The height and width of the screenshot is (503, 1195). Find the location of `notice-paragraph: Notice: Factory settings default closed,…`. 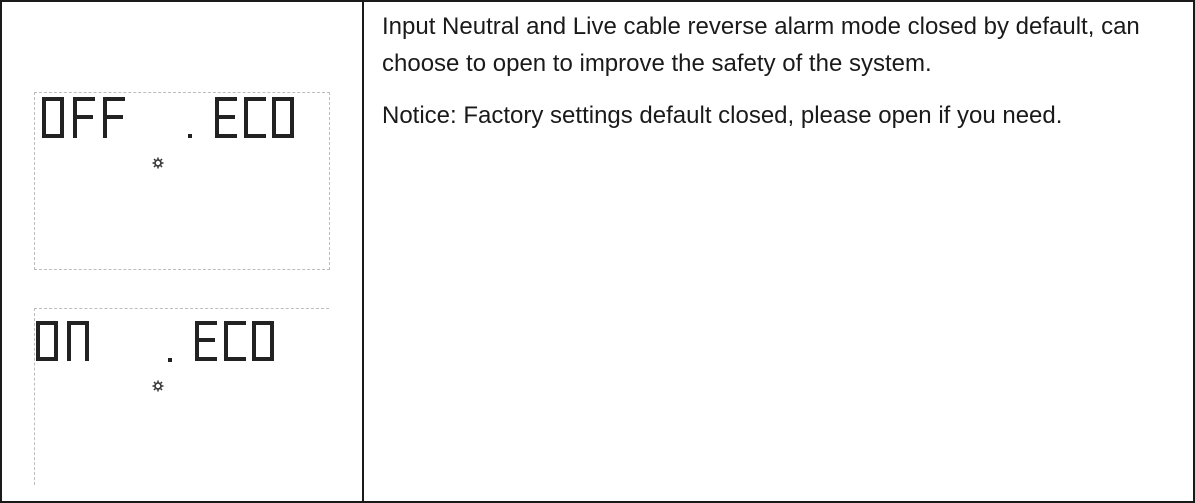

notice-paragraph: Notice: Factory settings default closed,… is located at coordinates (722, 115).